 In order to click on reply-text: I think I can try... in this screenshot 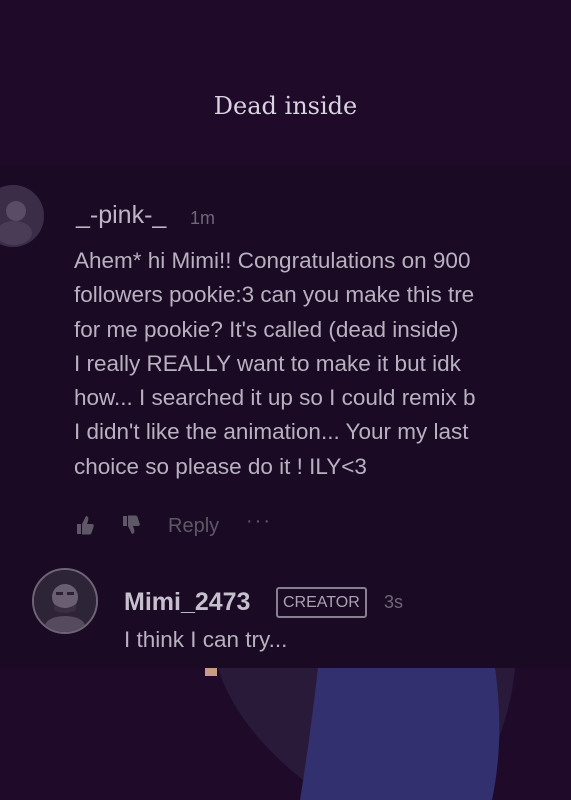, I will do `click(206, 639)`.